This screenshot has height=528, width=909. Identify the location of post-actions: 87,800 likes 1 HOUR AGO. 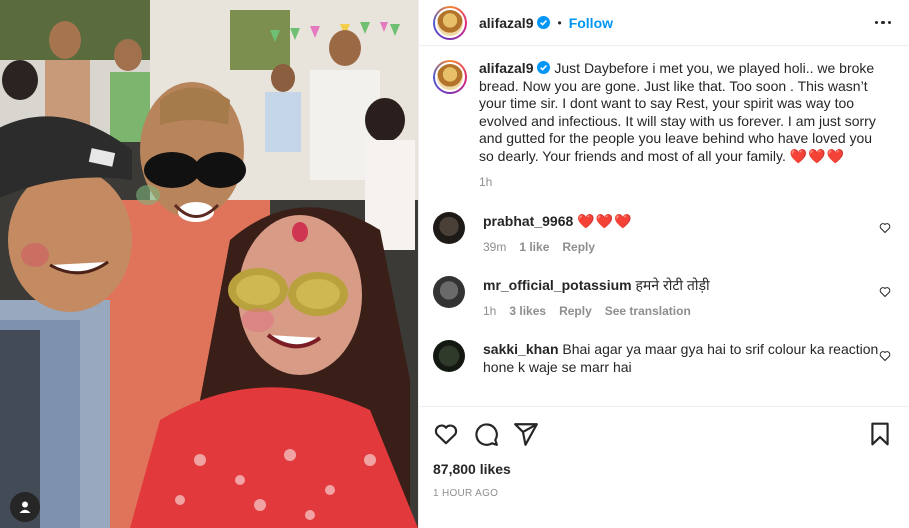
(664, 467).